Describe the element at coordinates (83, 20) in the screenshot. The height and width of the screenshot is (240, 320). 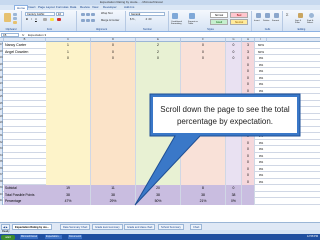
I see `align-left-icon` at that location.